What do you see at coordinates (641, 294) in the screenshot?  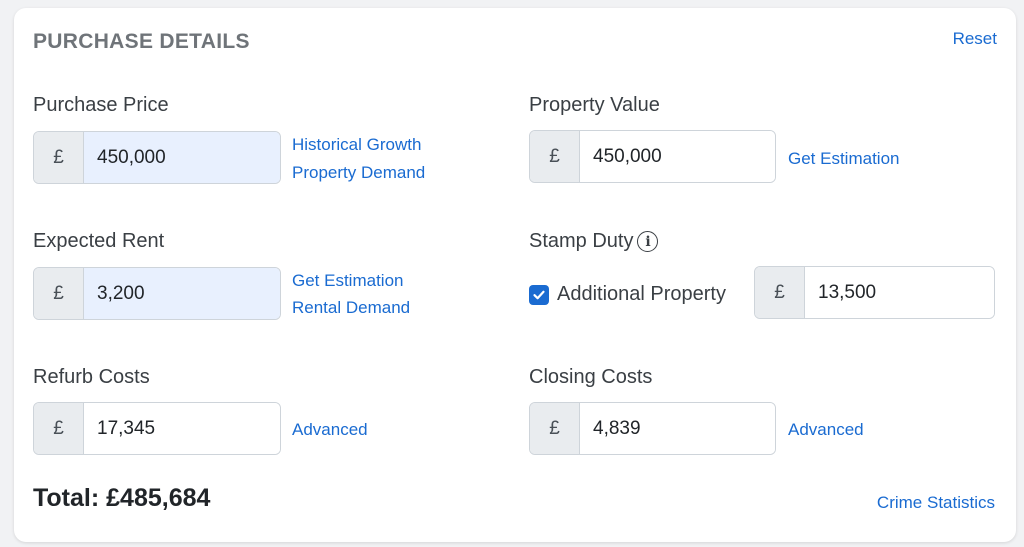 I see `additional-property-label: Additional Property` at bounding box center [641, 294].